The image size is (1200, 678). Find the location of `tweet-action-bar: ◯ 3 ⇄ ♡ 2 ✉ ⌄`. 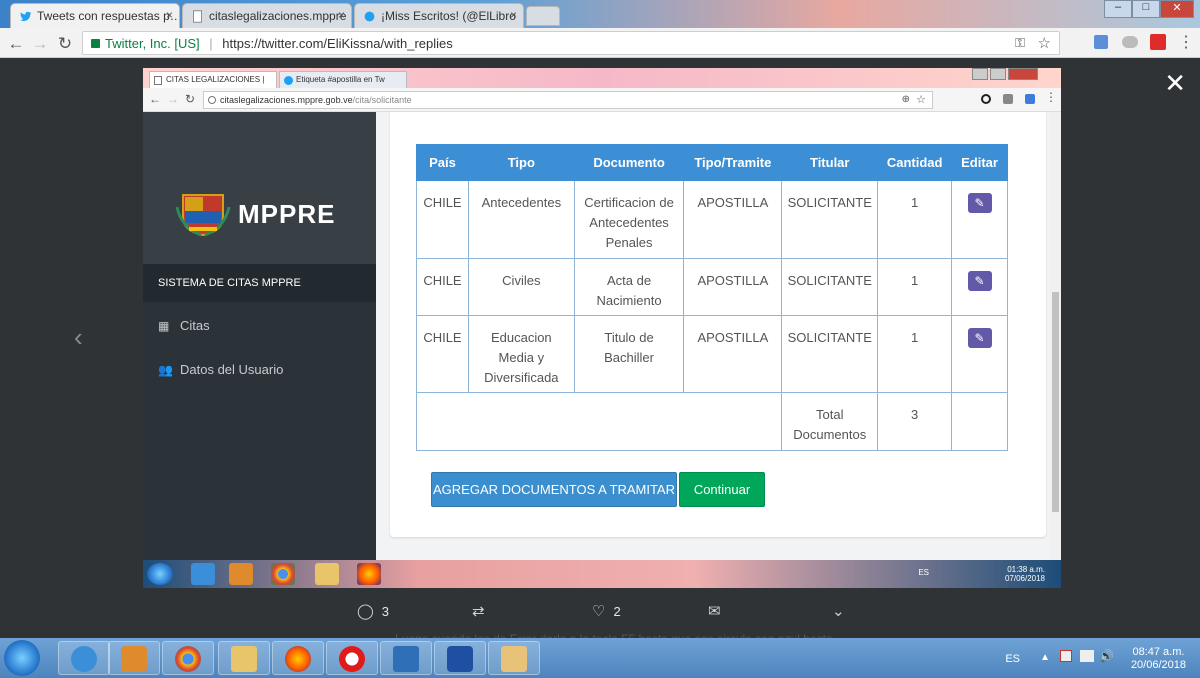

tweet-action-bar: ◯ 3 ⇄ ♡ 2 ✉ ⌄ is located at coordinates (600, 613).